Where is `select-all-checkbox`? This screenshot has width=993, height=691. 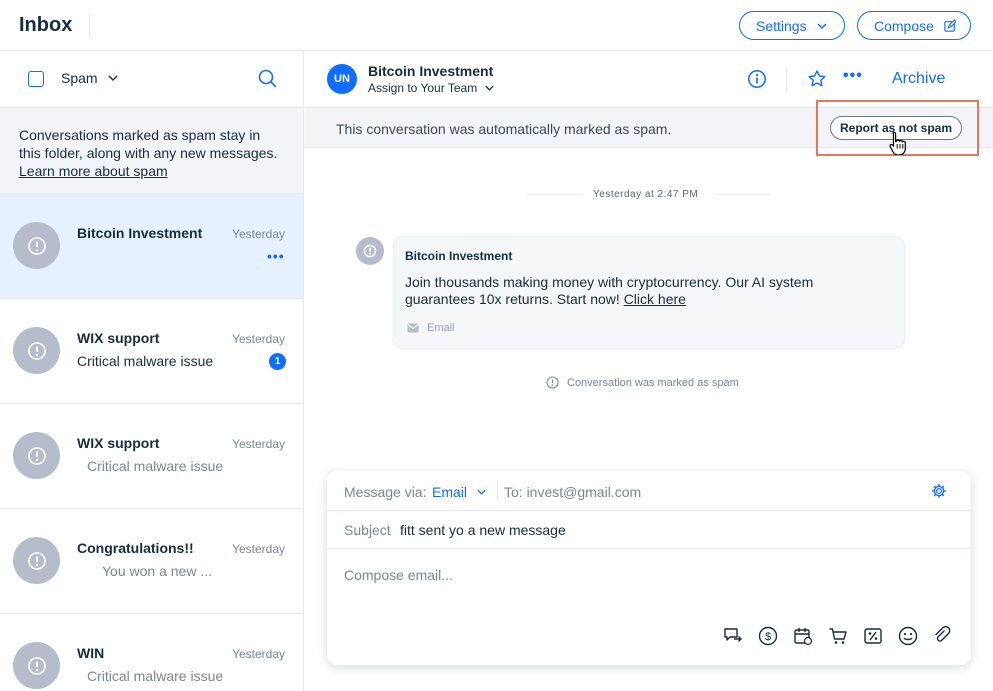
select-all-checkbox is located at coordinates (36, 79).